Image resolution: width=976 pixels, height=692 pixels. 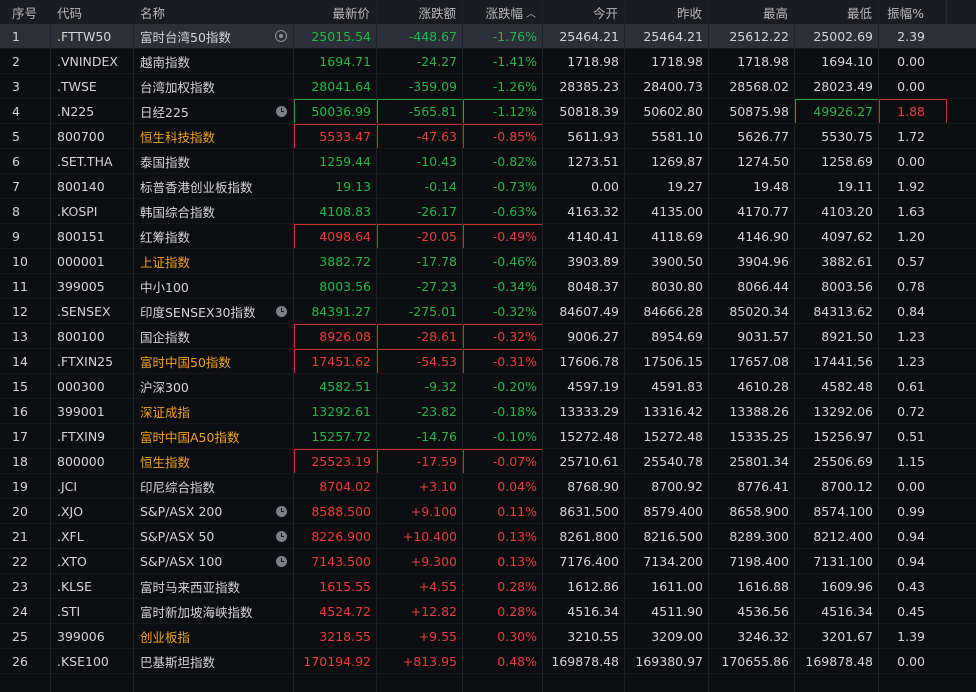 I want to click on header-low-label: 最低, so click(x=859, y=13).